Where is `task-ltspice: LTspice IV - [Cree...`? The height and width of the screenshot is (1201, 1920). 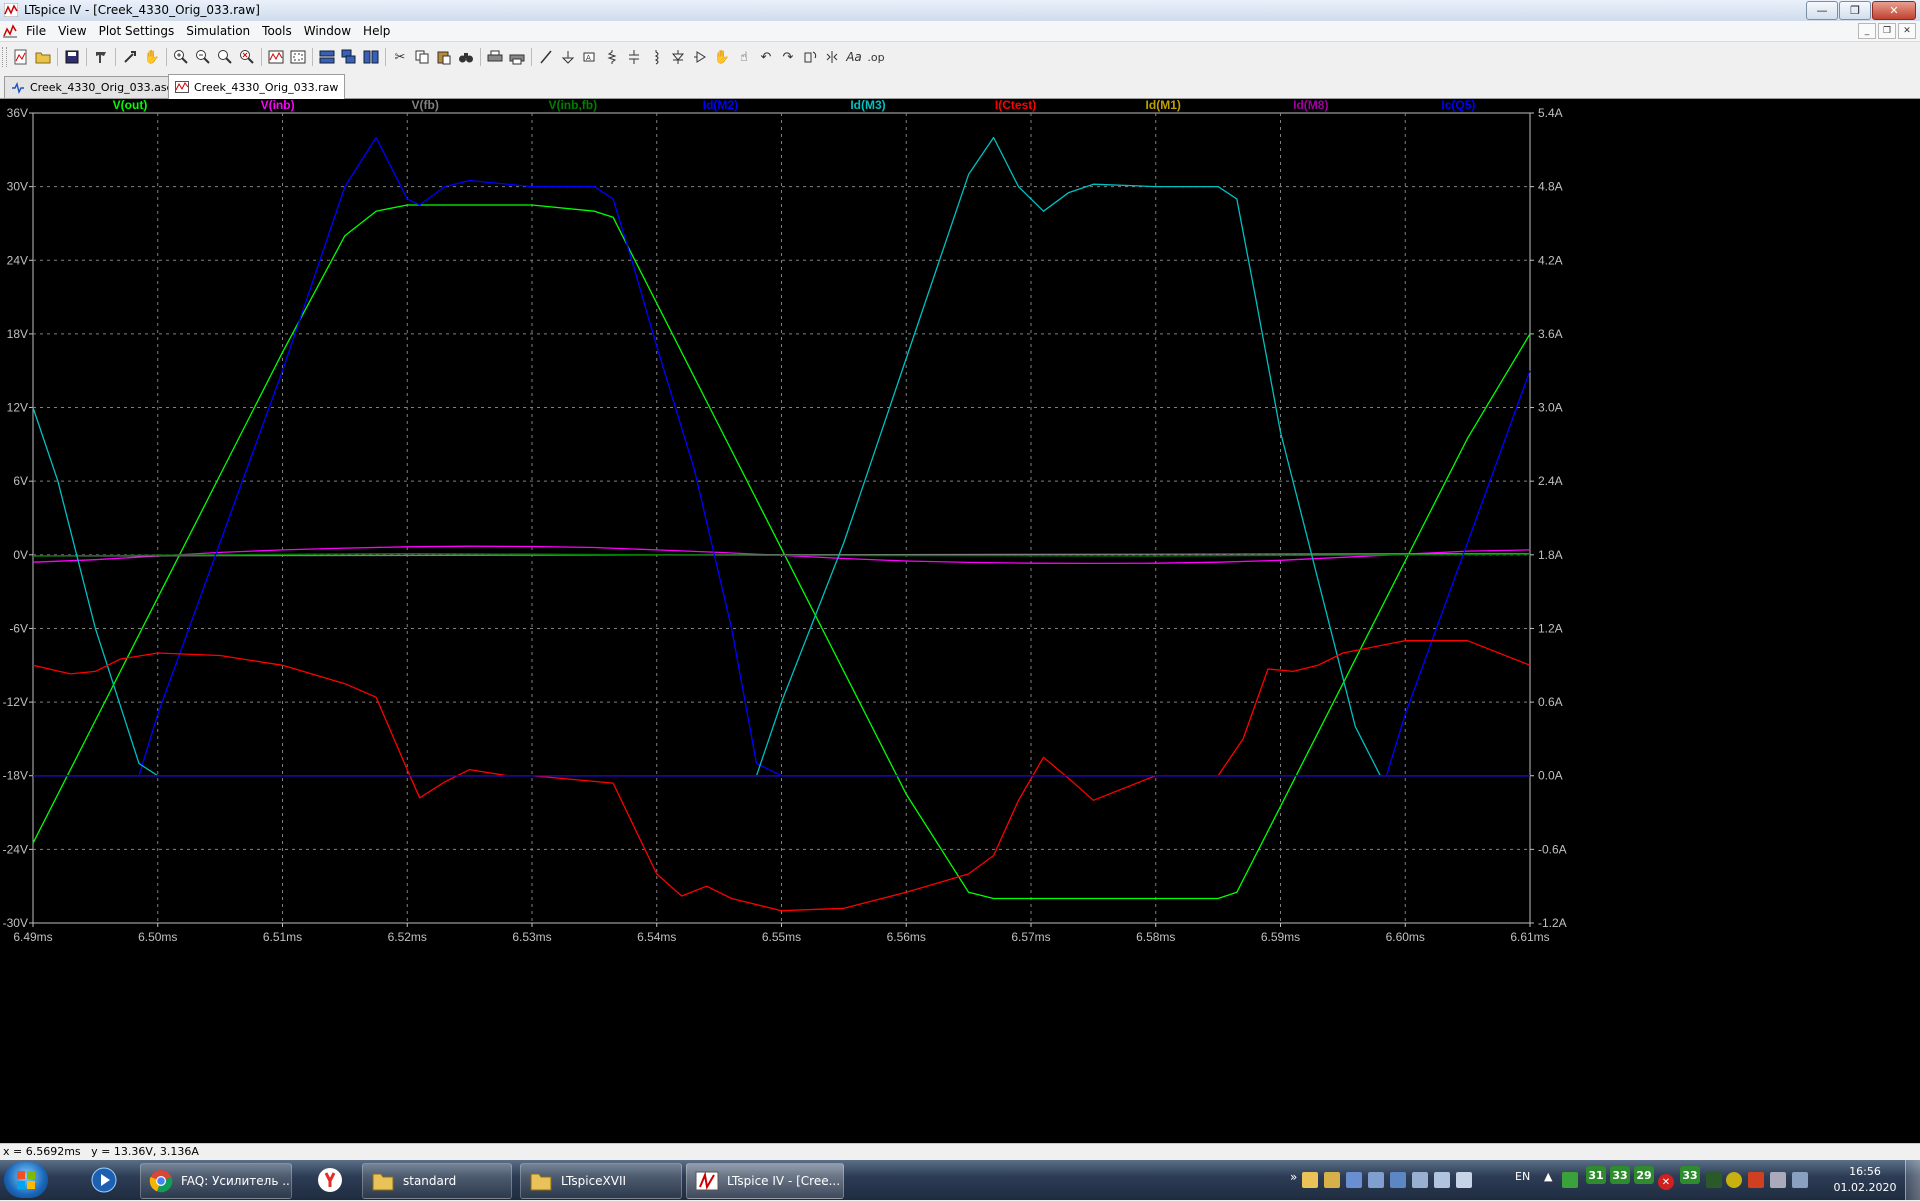
task-ltspice: LTspice IV - [Cree... is located at coordinates (765, 1181).